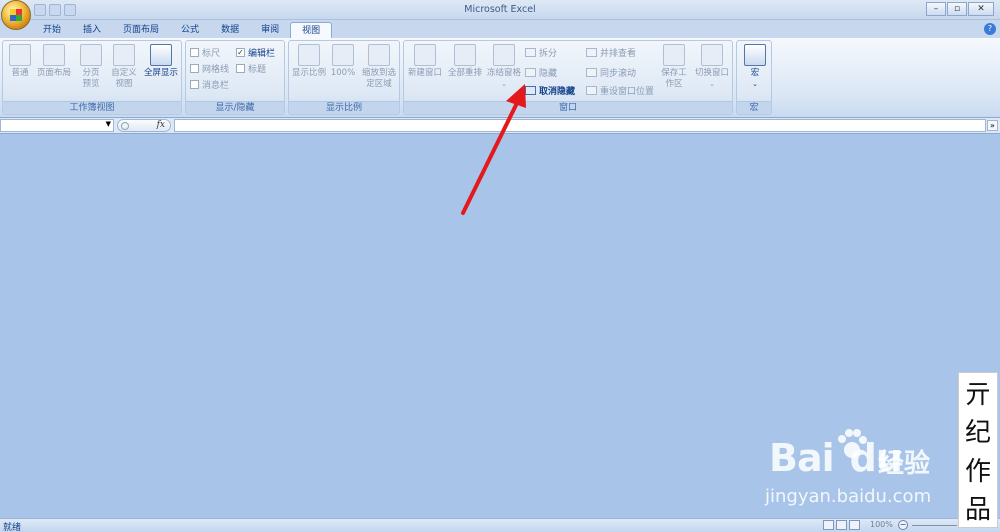  I want to click on macros-button: 宏 ⌄, so click(755, 67).